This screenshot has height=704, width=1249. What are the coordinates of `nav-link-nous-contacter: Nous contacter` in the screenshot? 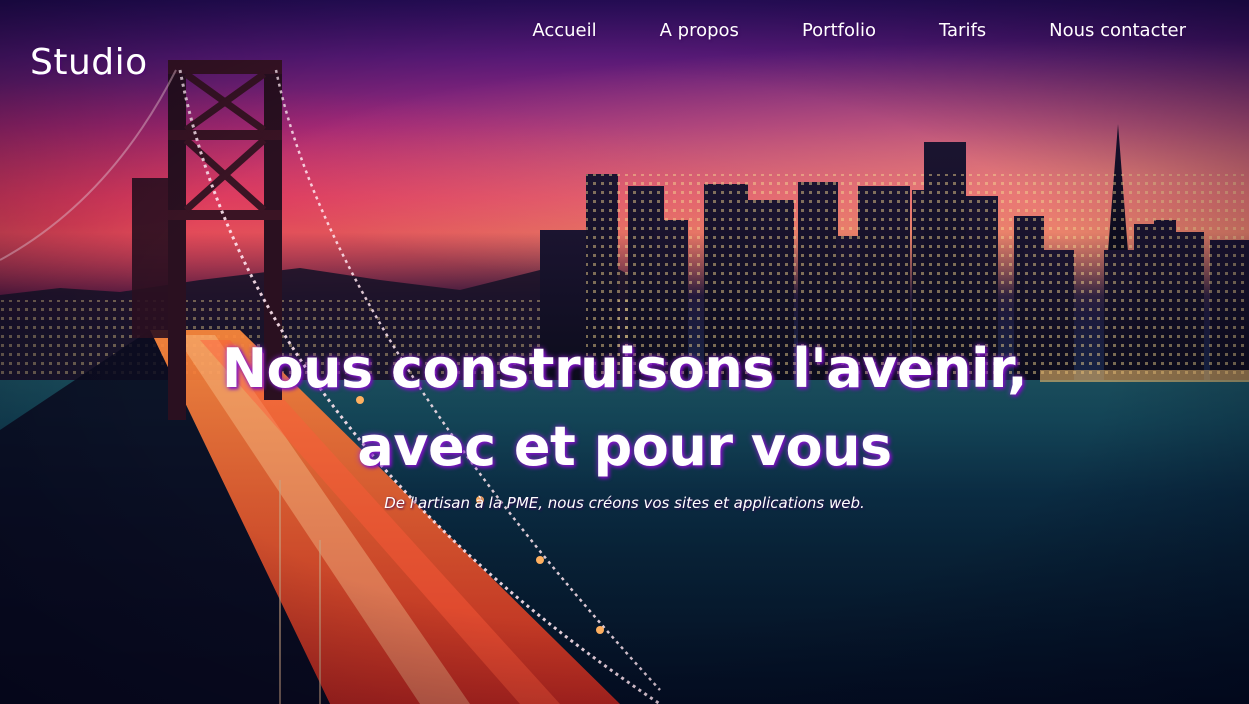 It's located at (1117, 30).